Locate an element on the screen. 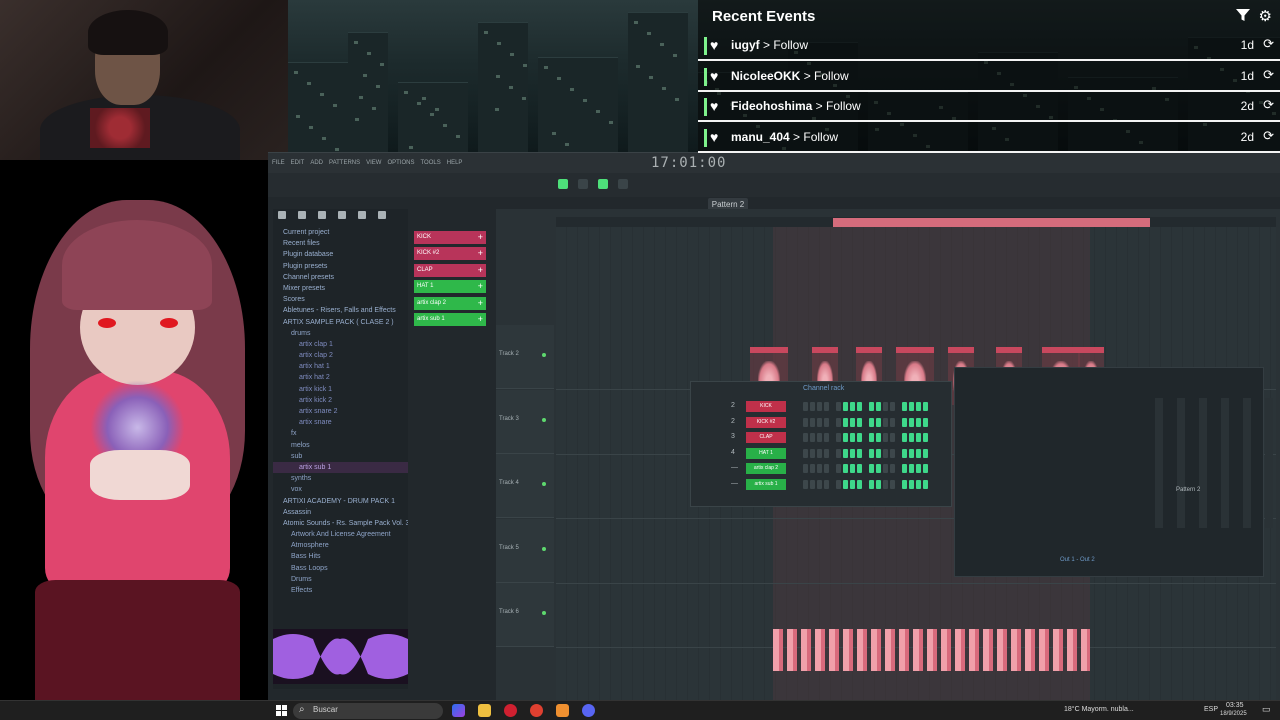 The height and width of the screenshot is (720, 1280). rack-channel-name: HAT 1 is located at coordinates (766, 453).